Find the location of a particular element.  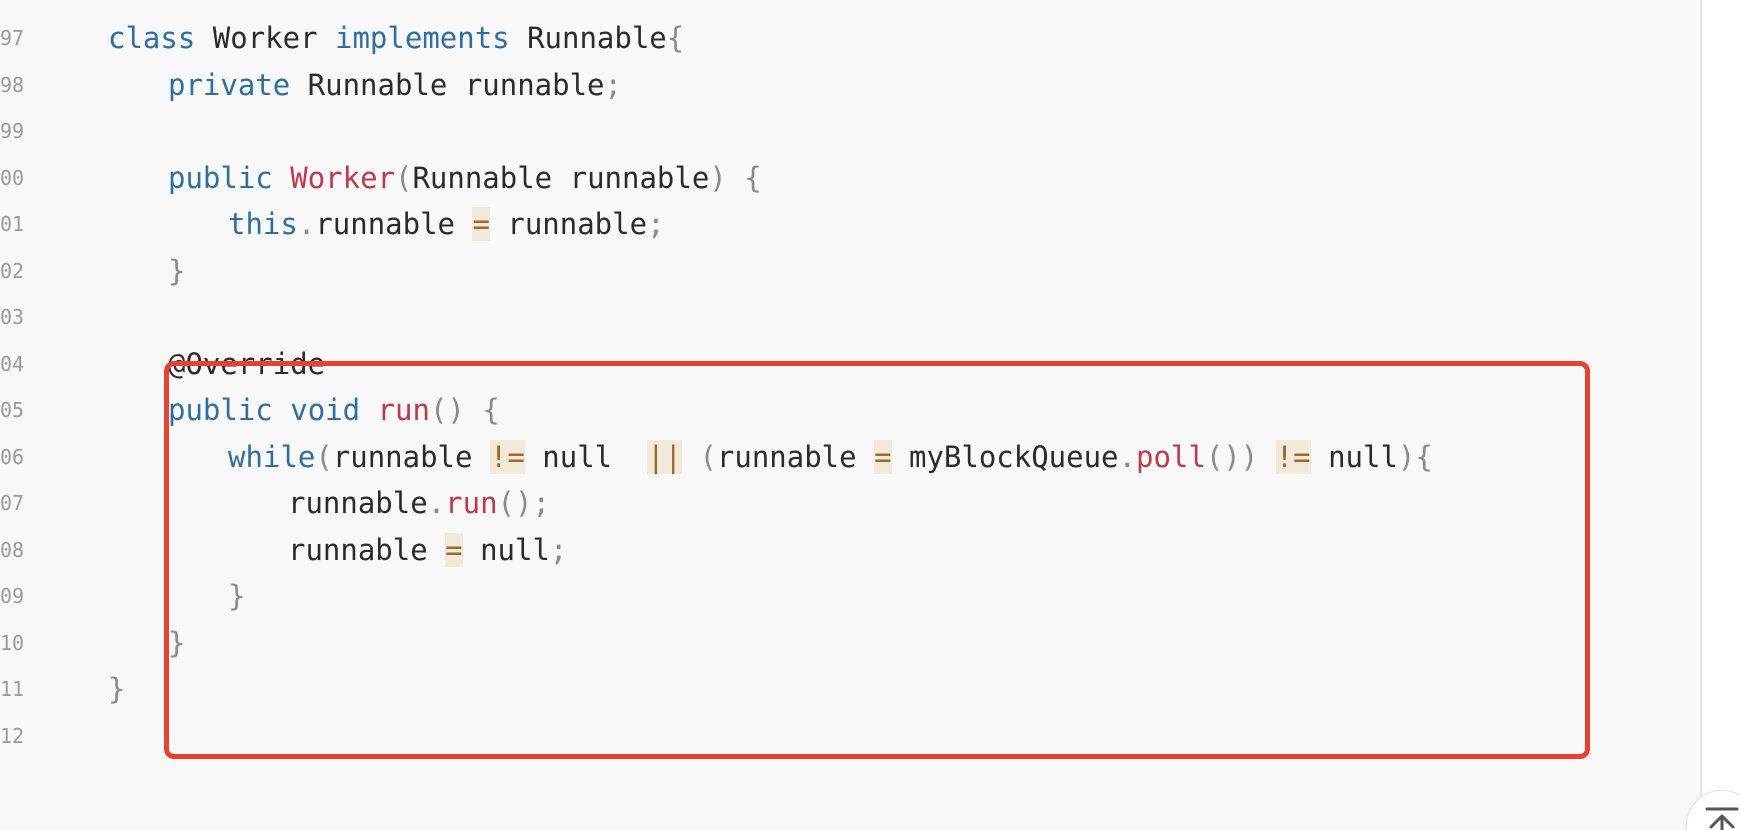

line-number: 10 is located at coordinates (12, 642).